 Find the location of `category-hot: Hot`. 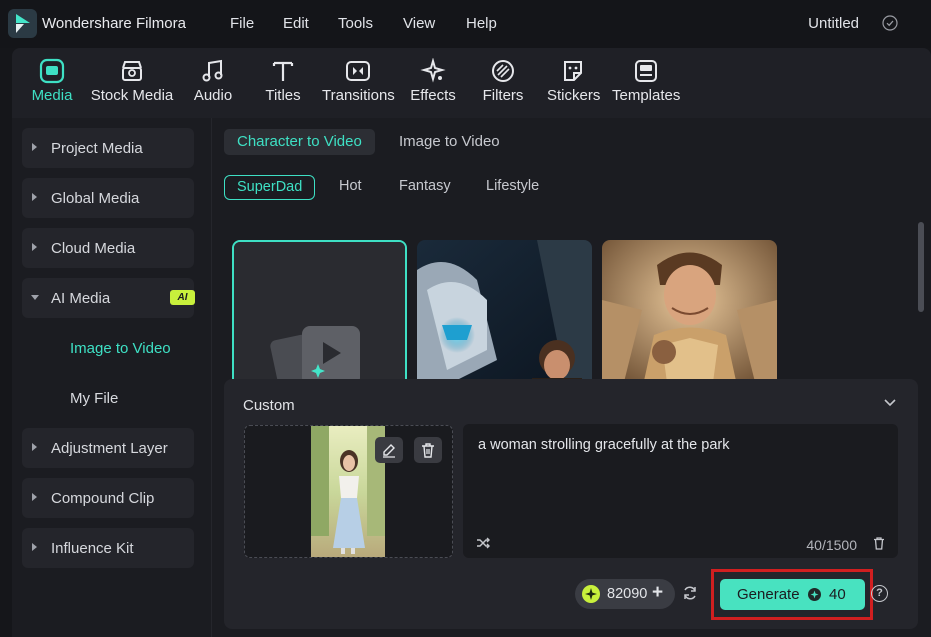

category-hot: Hot is located at coordinates (350, 187).